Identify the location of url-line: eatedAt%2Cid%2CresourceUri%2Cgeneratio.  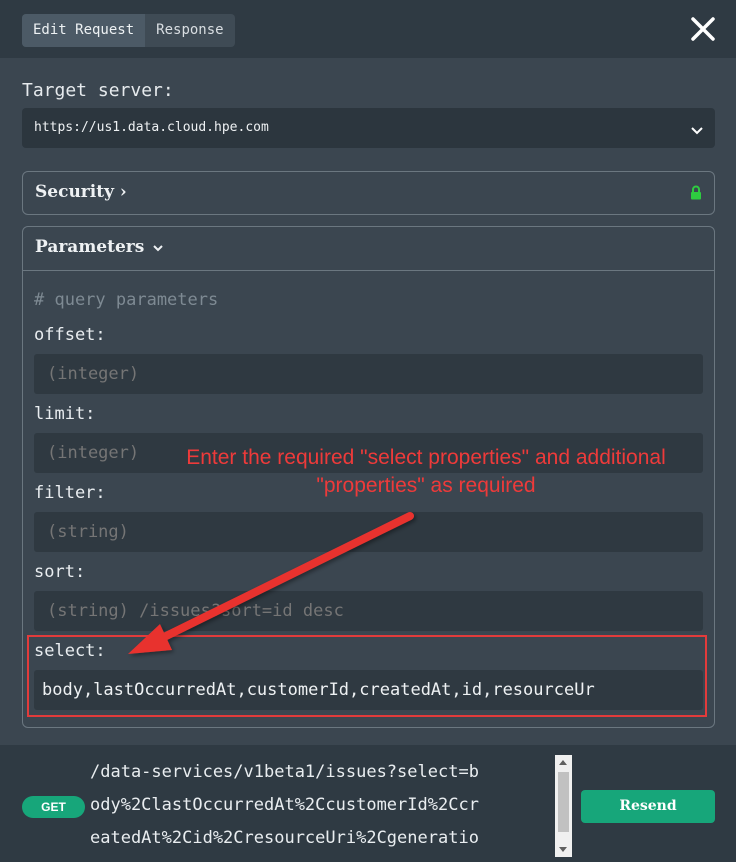
(284, 838).